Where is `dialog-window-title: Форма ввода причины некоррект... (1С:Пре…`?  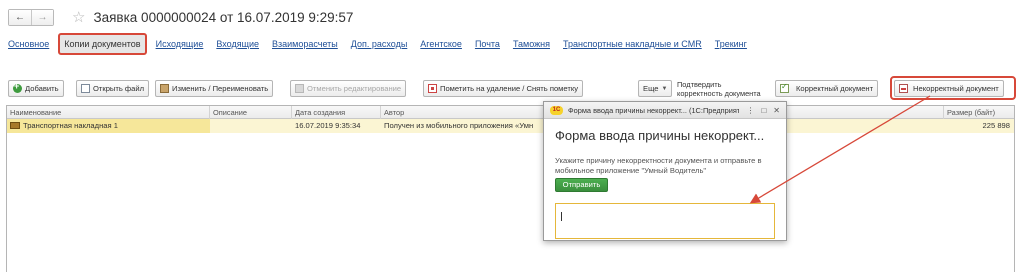
dialog-window-title: Форма ввода причины некоррект... (1С:Пре… is located at coordinates (654, 110).